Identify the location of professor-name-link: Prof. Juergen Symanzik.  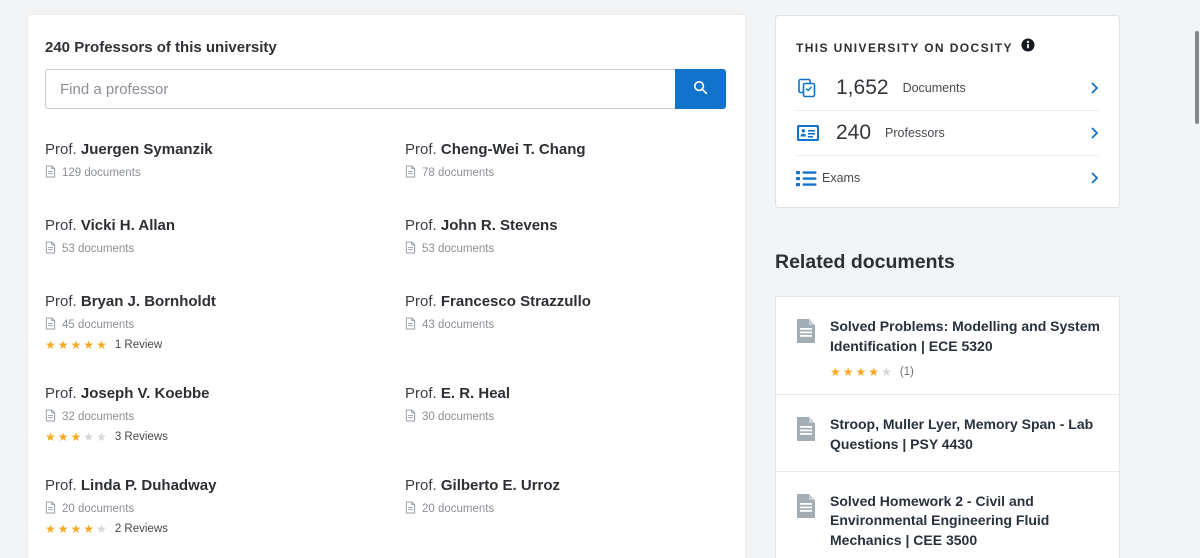
(225, 149).